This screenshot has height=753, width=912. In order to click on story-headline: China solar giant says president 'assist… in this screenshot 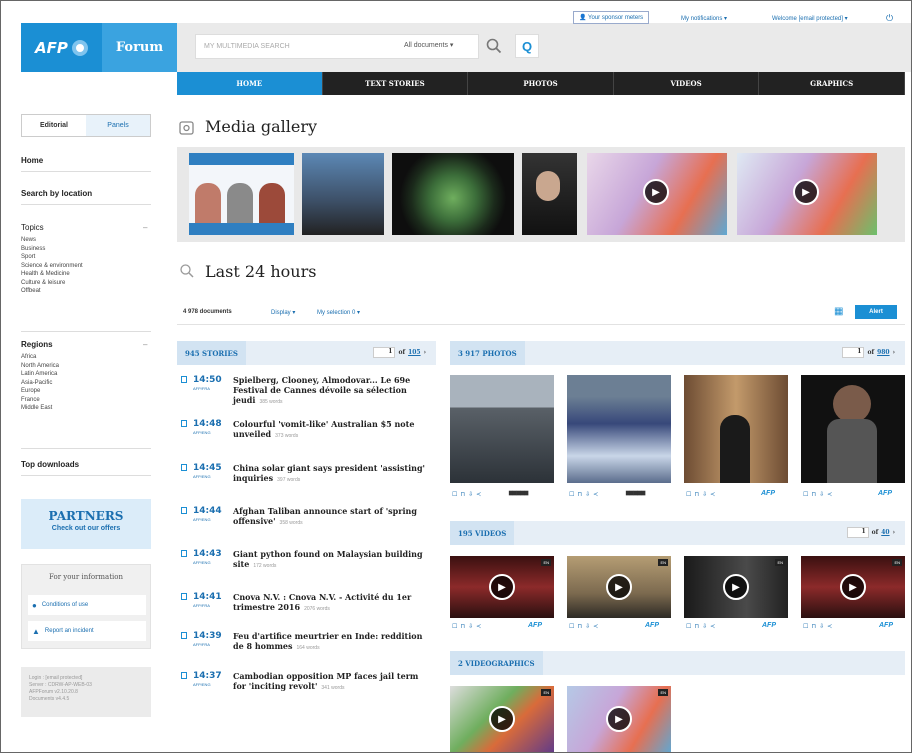, I will do `click(331, 474)`.